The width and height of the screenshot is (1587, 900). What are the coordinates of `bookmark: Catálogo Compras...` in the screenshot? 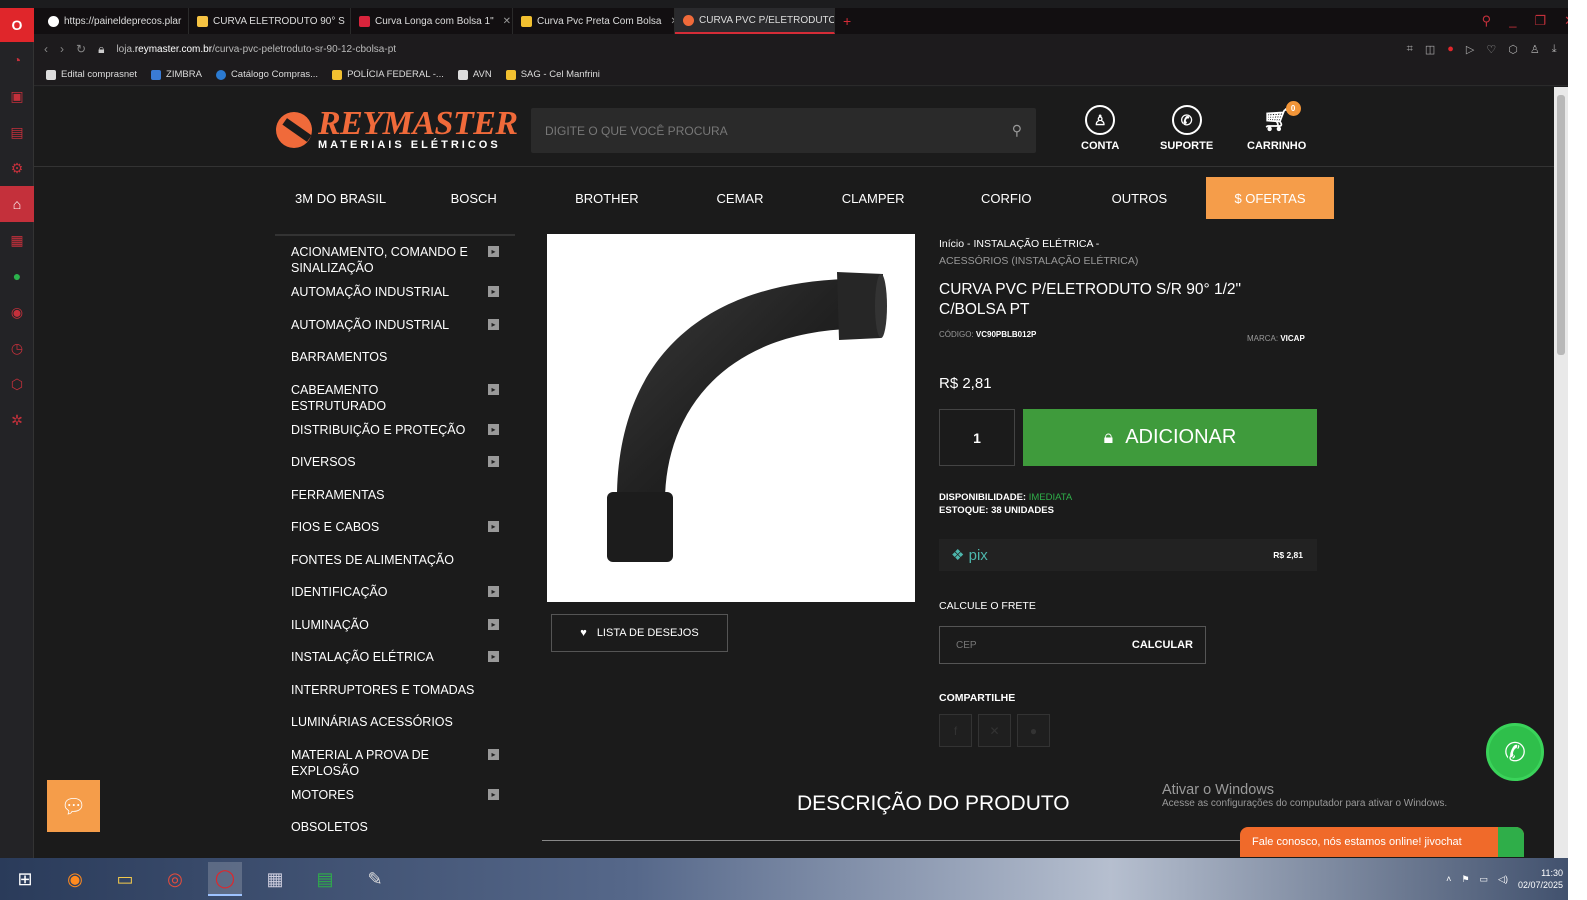 It's located at (266, 74).